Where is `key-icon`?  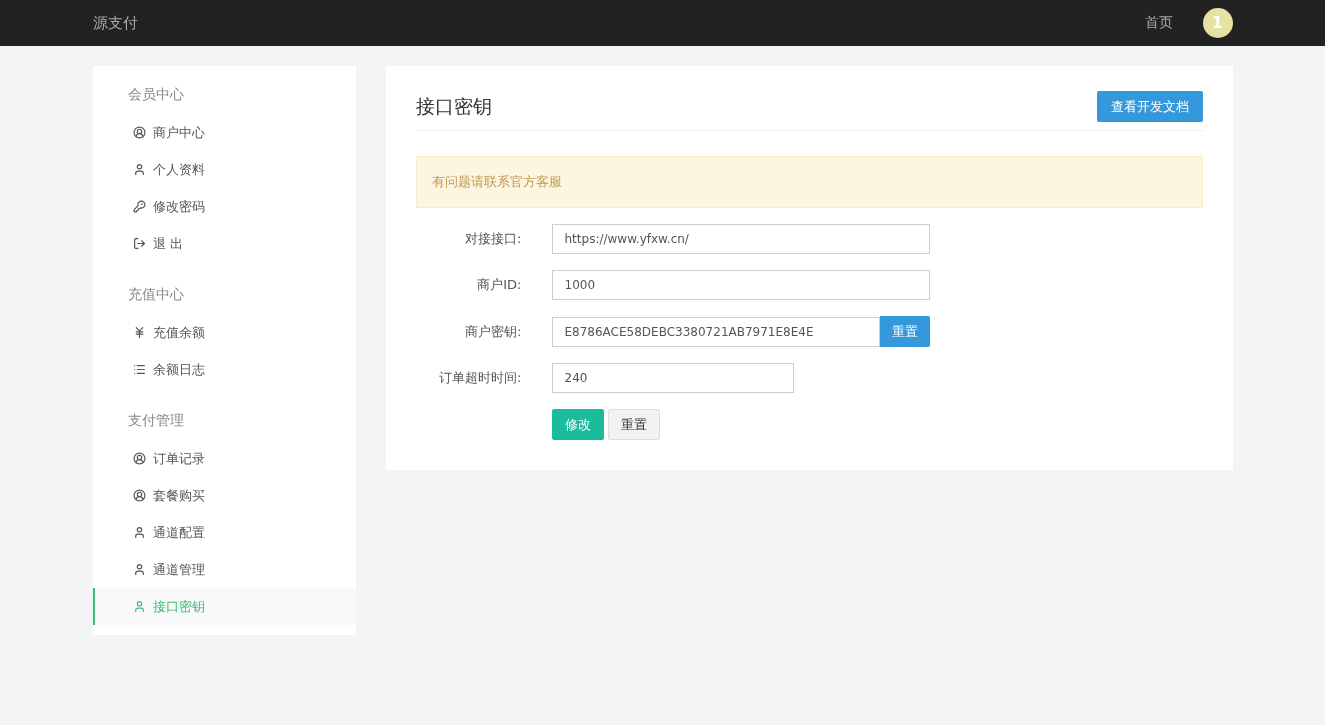
key-icon is located at coordinates (139, 206).